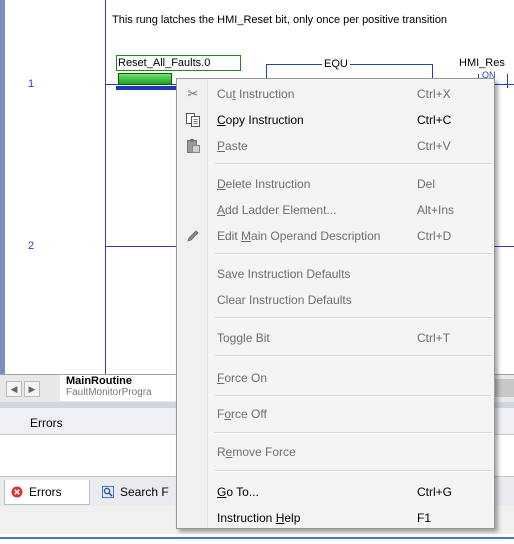 This screenshot has width=514, height=544. What do you see at coordinates (232, 146) in the screenshot?
I see `menu-item-label: Paste` at bounding box center [232, 146].